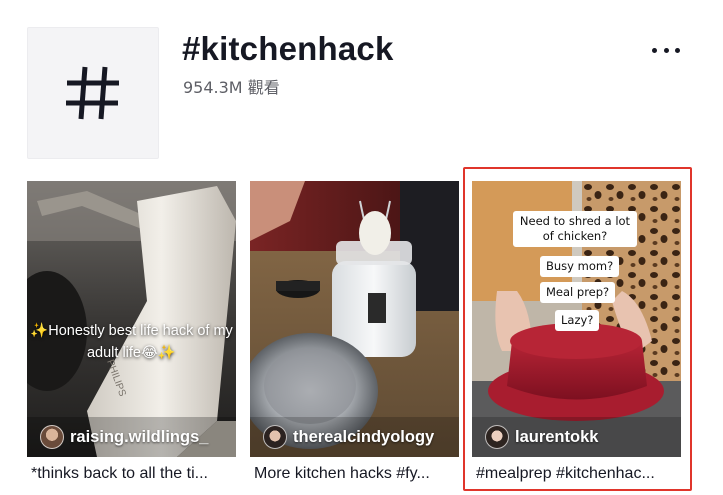 The height and width of the screenshot is (495, 723). I want to click on author-name: therealcindyology, so click(364, 436).